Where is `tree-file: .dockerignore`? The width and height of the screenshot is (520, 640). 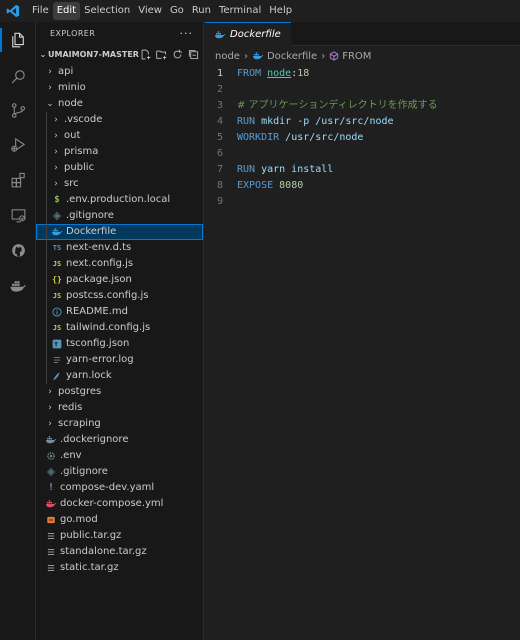 tree-file: .dockerignore is located at coordinates (119, 440).